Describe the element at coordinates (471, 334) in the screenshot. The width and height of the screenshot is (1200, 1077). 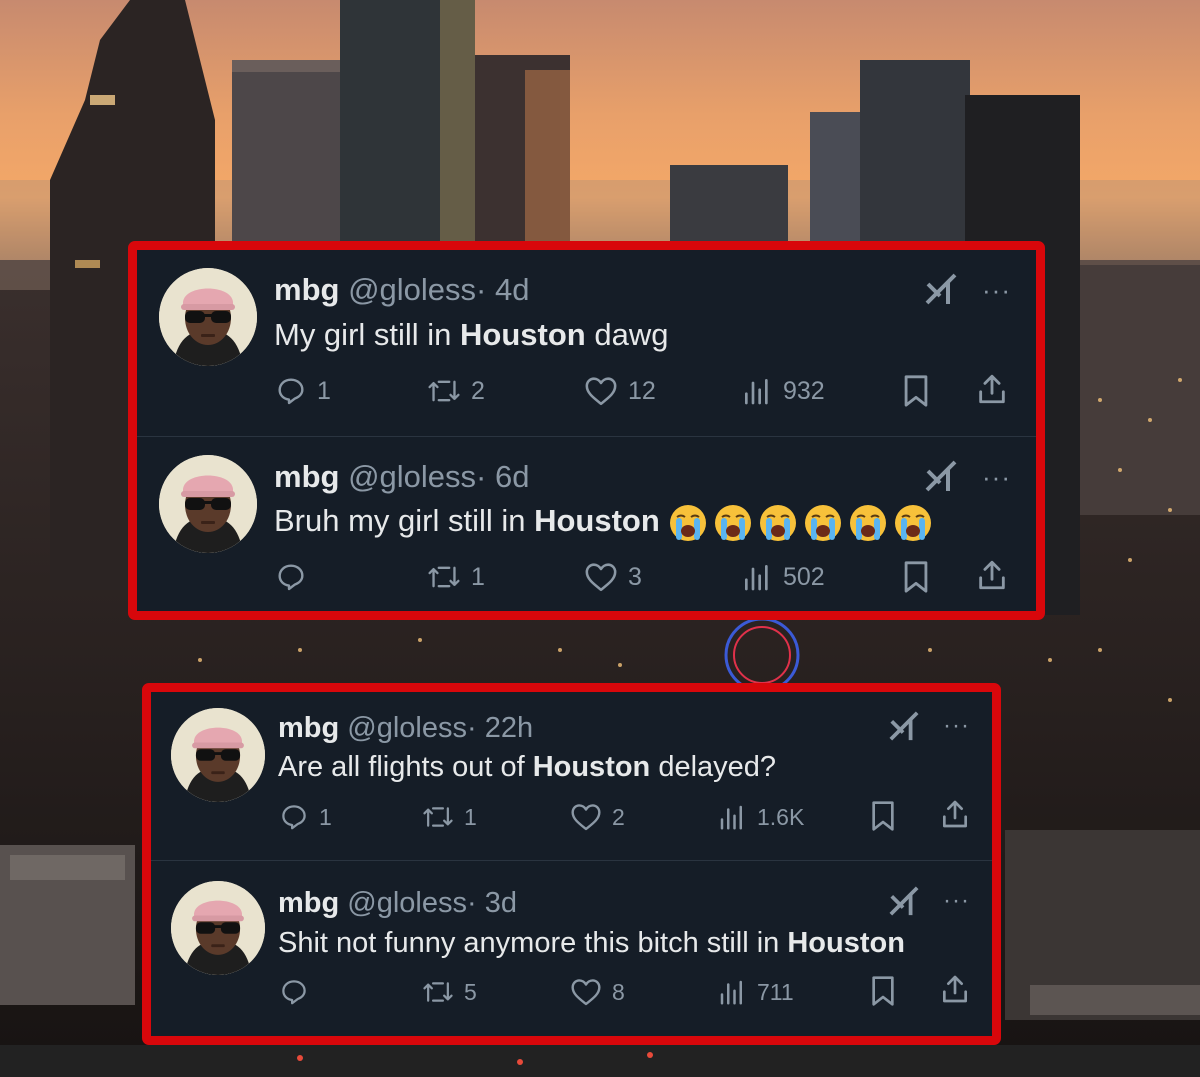
I see `tweet-text: My girl still in Houston dawg` at that location.